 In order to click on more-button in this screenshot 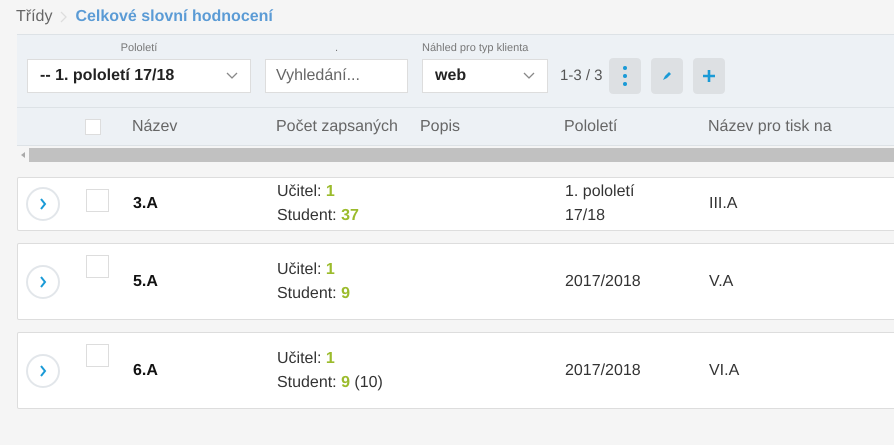, I will do `click(624, 76)`.